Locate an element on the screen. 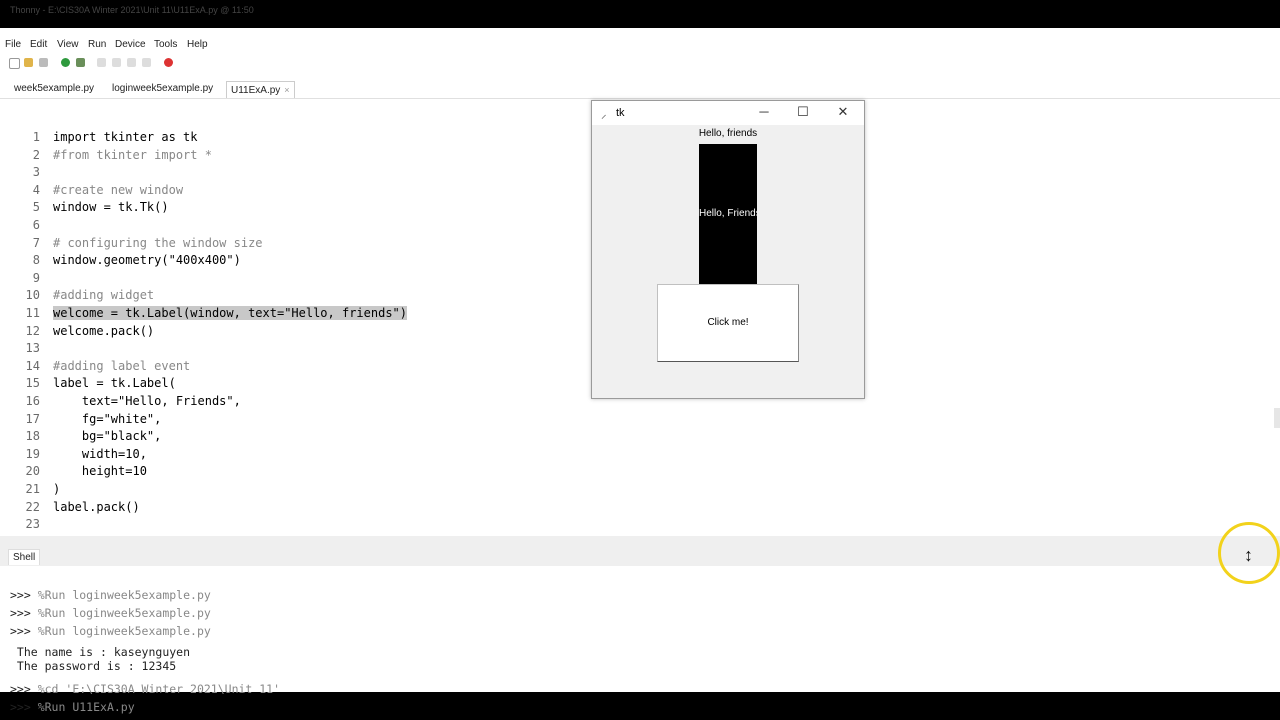 The image size is (1280, 720). stop-icon is located at coordinates (168, 62).